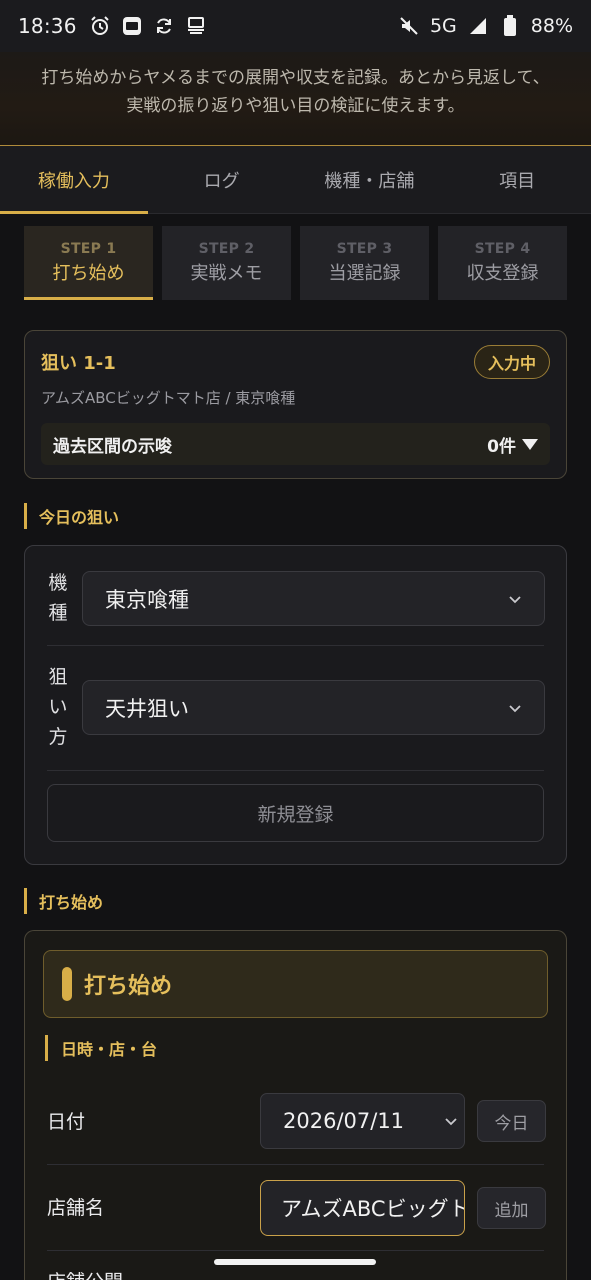  I want to click on store-label: 店舗名, so click(76, 1208).